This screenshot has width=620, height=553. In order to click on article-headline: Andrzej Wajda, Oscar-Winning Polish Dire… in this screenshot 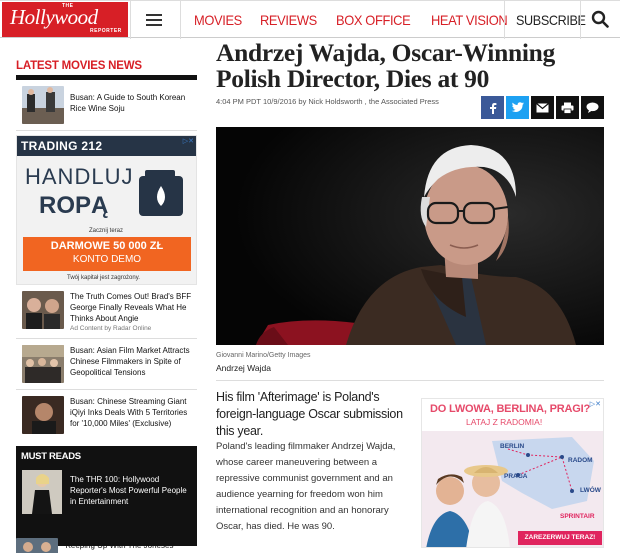, I will do `click(385, 65)`.